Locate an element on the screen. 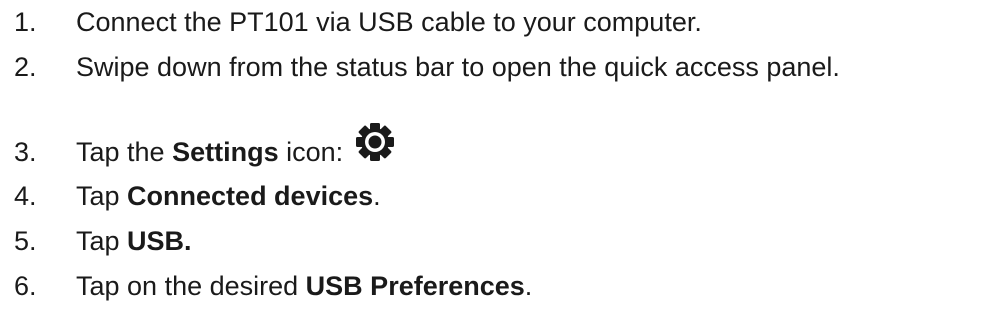 This screenshot has width=984, height=328. step-text: Tap USB. is located at coordinates (134, 240).